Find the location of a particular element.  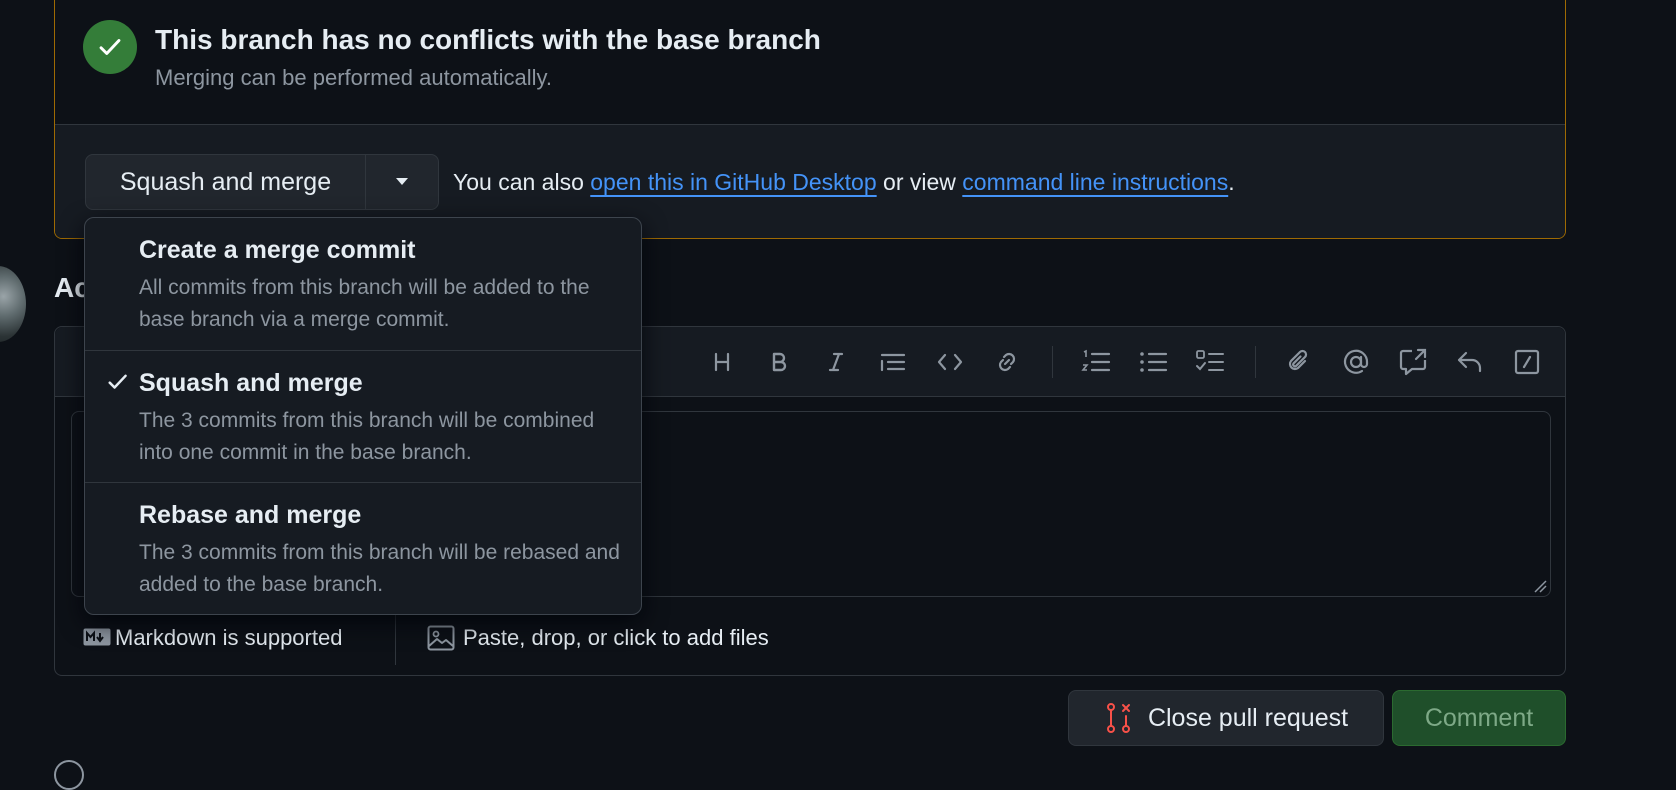

merge-split-button: Squash and merge is located at coordinates (262, 182).